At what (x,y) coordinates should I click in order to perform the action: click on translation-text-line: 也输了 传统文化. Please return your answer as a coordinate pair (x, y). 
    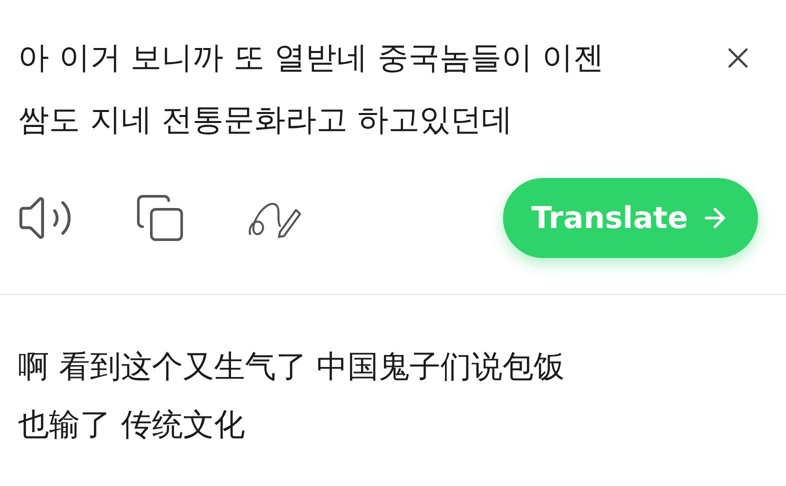
    Looking at the image, I should click on (132, 425).